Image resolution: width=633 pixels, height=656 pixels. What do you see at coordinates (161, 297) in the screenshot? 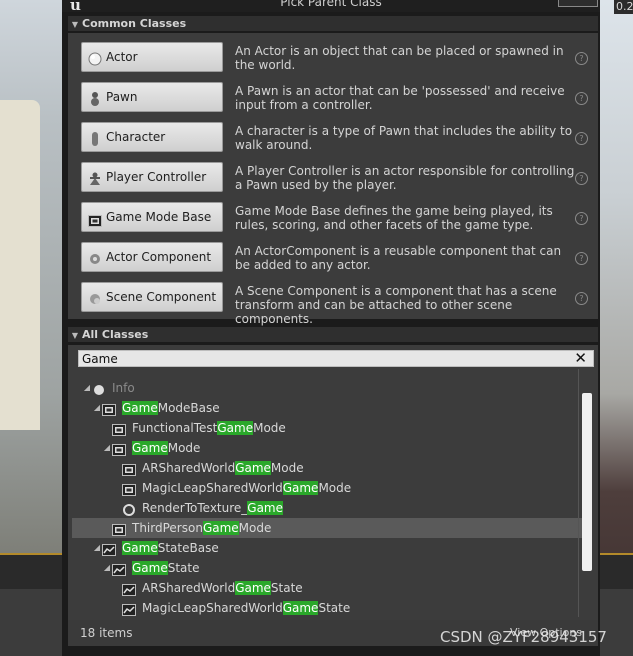
I see `class-button-label: Scene Component` at bounding box center [161, 297].